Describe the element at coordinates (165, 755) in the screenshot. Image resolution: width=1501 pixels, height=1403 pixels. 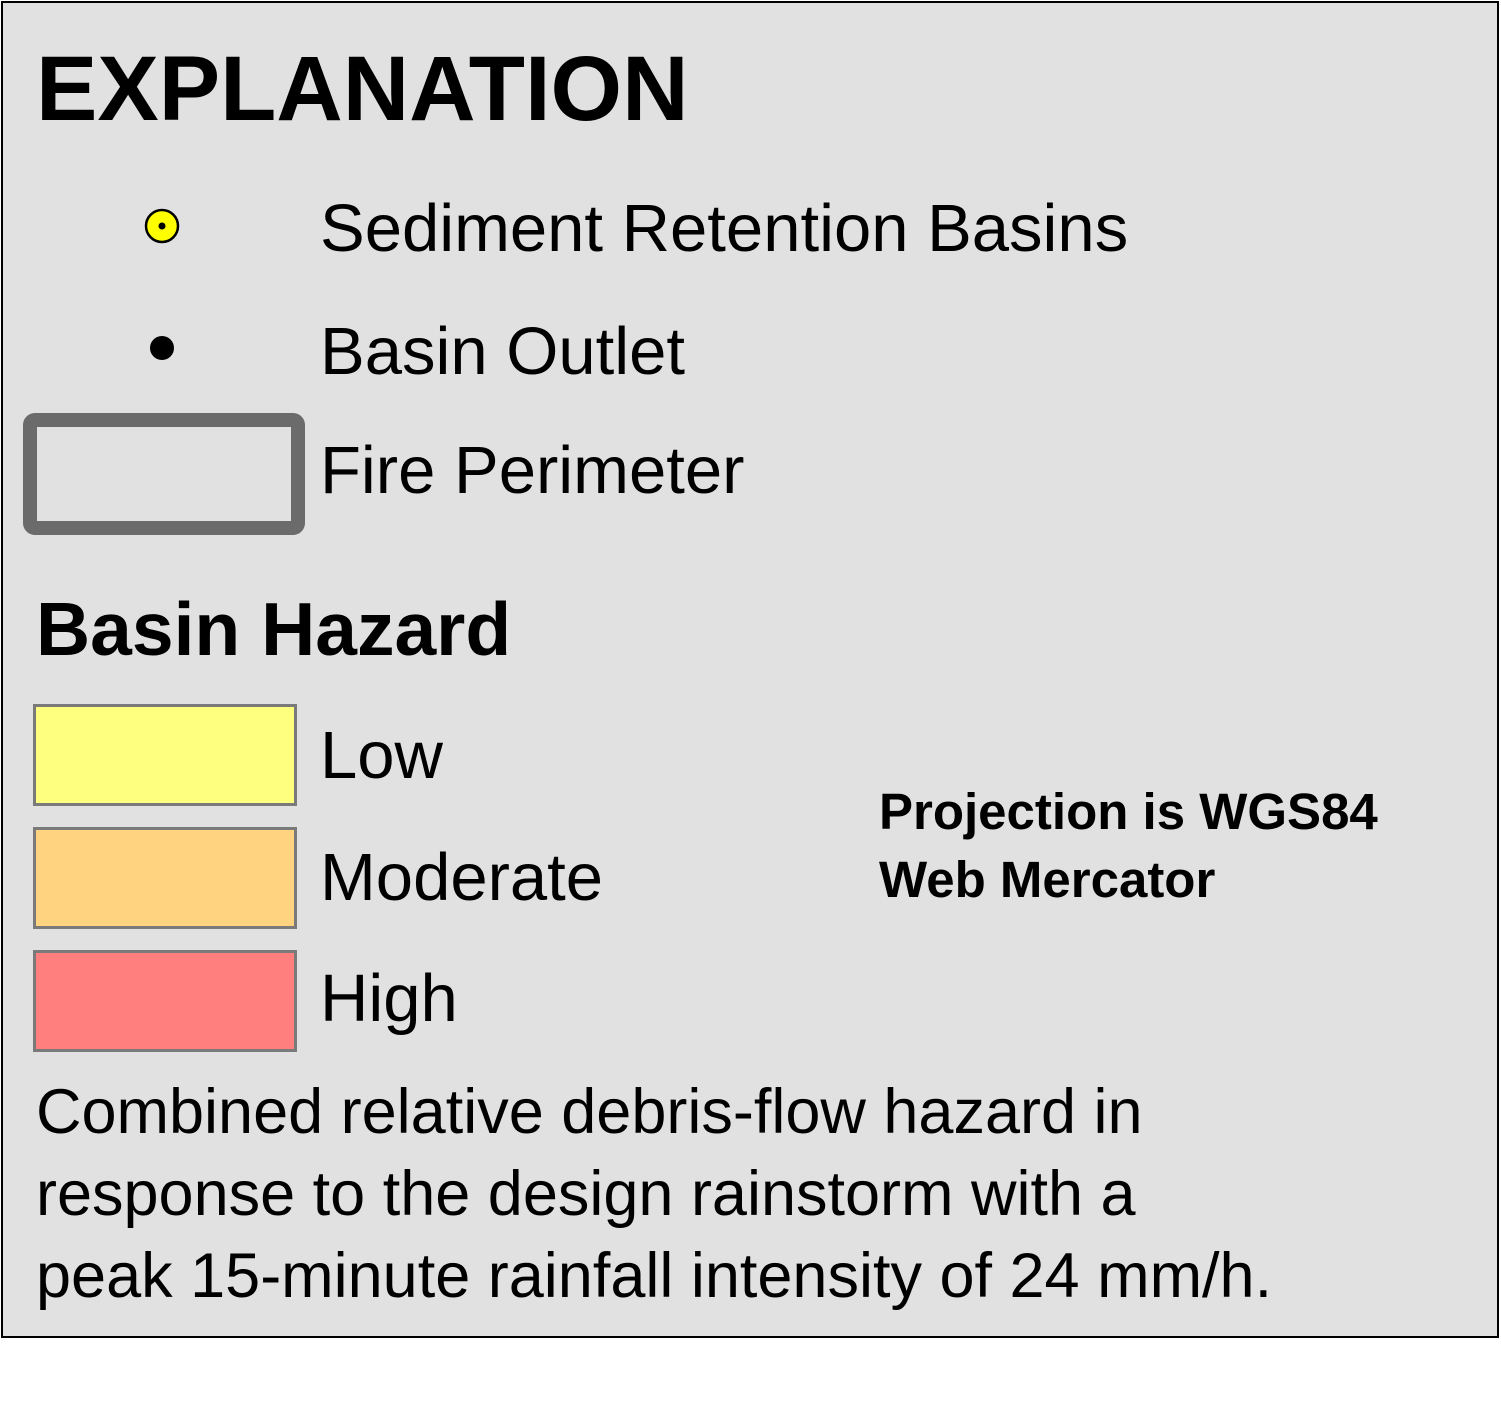
I see `low-hazard-swatch` at that location.